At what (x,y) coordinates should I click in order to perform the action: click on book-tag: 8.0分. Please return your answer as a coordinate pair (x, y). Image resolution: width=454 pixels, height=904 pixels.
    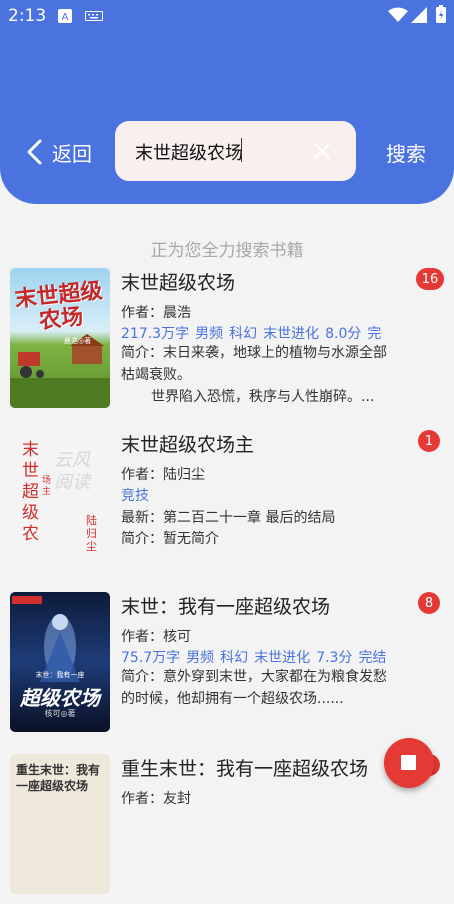
    Looking at the image, I should click on (343, 334).